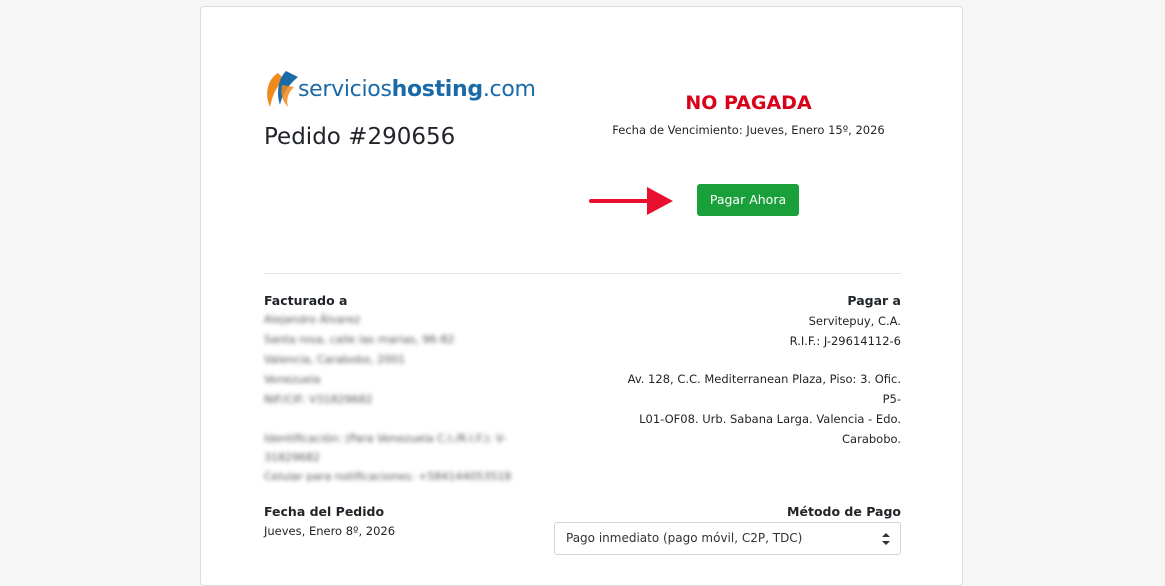 The width and height of the screenshot is (1165, 586). What do you see at coordinates (335, 359) in the screenshot?
I see `billed-to-line: Valencia, Carabobo, 2001` at bounding box center [335, 359].